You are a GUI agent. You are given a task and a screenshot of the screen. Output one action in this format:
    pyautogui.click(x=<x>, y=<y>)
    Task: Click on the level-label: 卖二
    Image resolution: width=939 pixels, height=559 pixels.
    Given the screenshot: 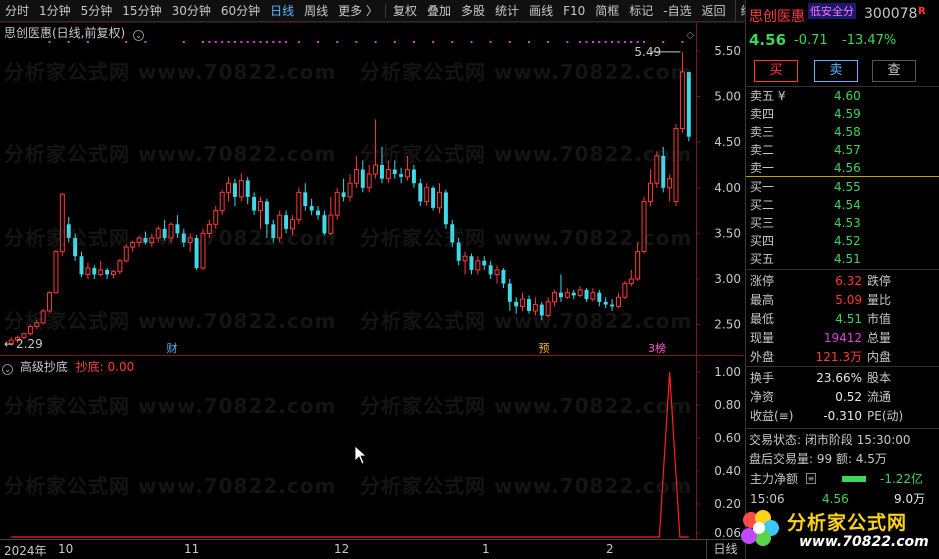 What is the action you would take?
    pyautogui.click(x=762, y=150)
    